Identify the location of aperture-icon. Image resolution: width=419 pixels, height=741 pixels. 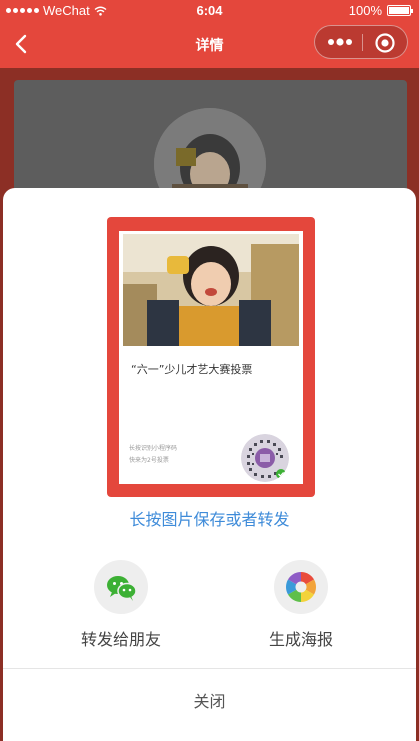
(301, 587).